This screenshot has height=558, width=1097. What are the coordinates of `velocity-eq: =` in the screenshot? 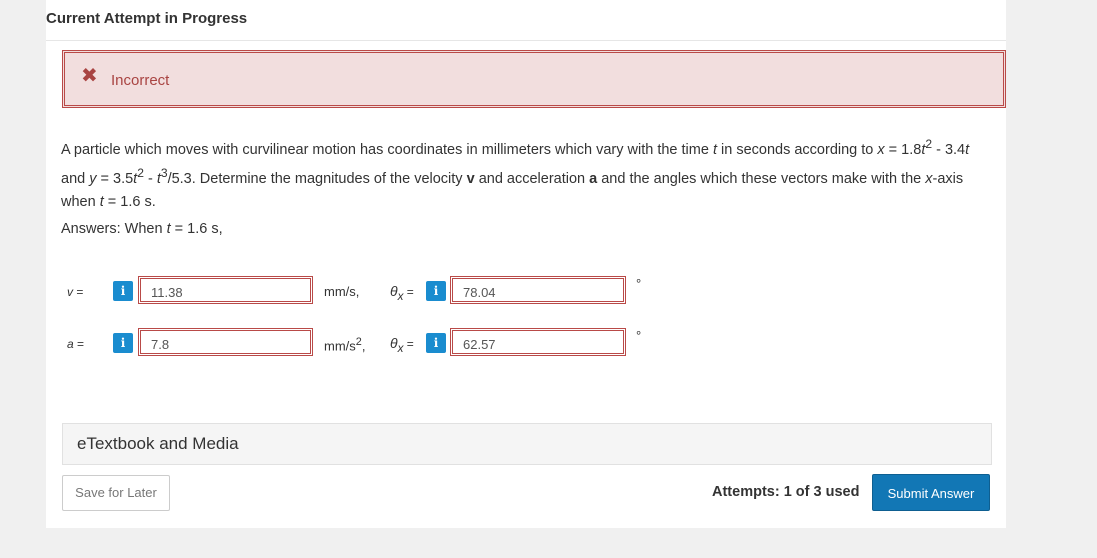 It's located at (78, 292).